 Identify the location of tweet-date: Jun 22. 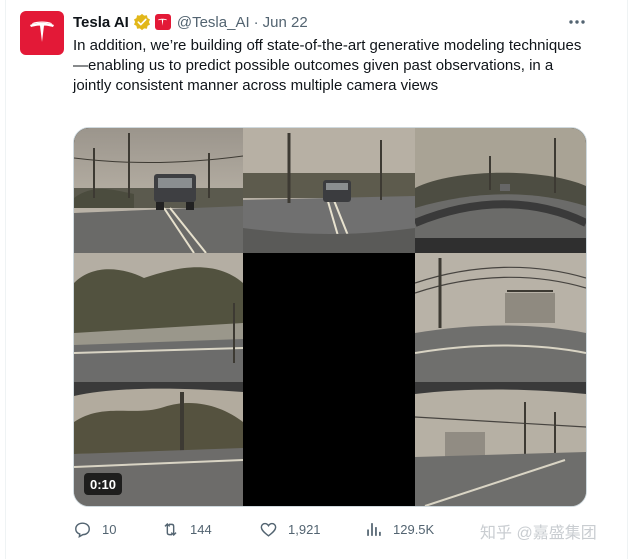
(285, 22).